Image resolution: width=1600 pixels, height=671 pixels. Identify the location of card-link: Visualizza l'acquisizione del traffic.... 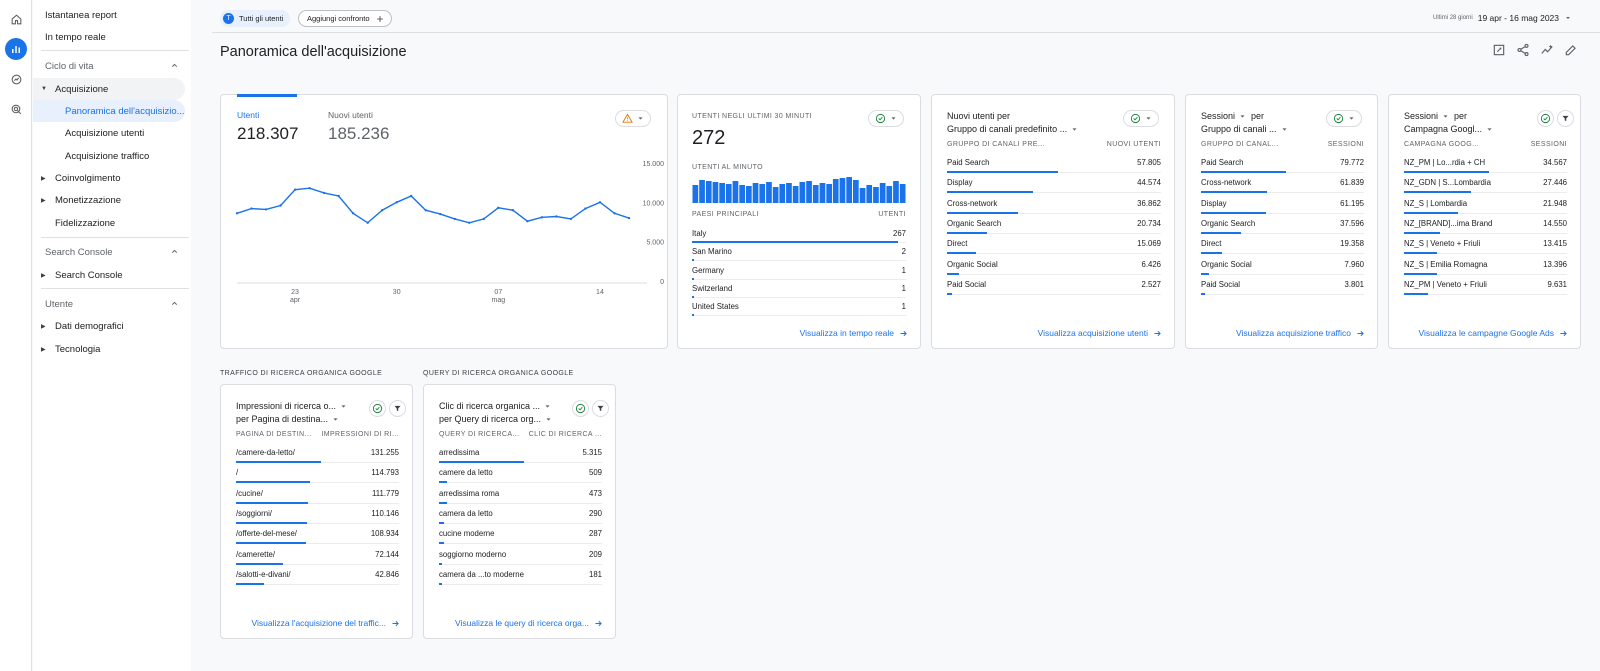
(325, 623).